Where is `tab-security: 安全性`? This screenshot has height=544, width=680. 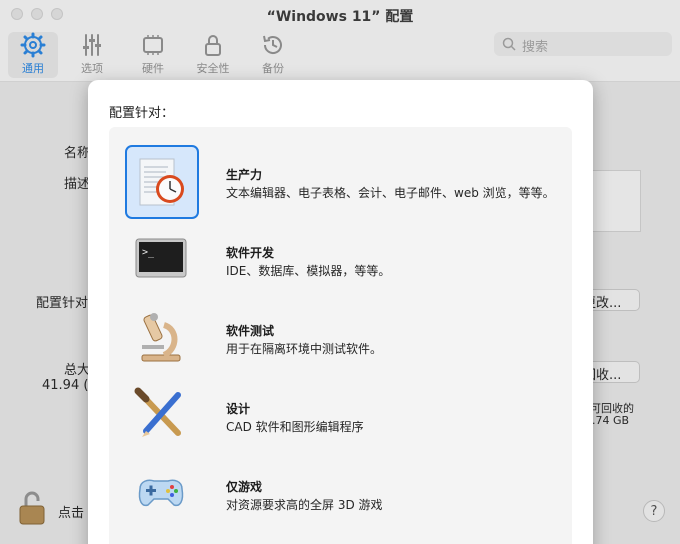
tab-security: 安全性 is located at coordinates (213, 55).